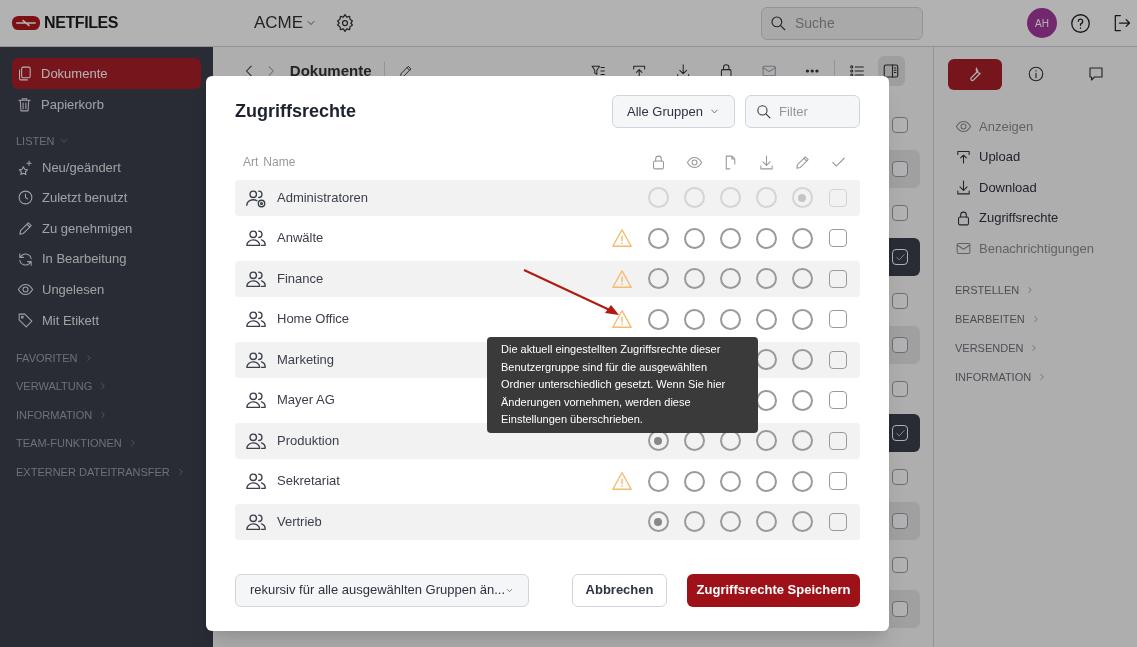 The height and width of the screenshot is (647, 1137). I want to click on group-name: Home Office, so click(313, 319).